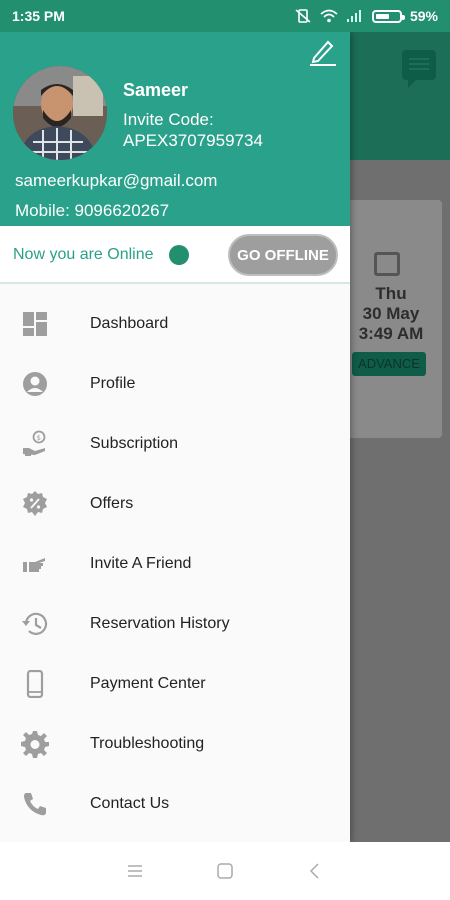 Image resolution: width=450 pixels, height=900 pixels. I want to click on avatar, so click(60, 113).